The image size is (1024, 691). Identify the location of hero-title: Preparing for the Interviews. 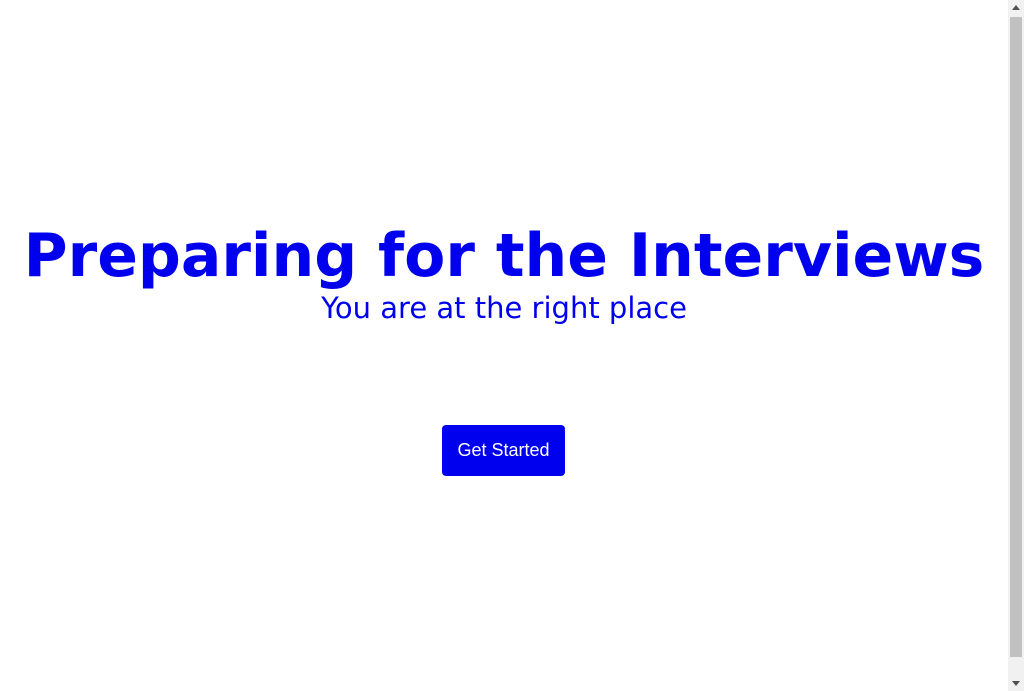
(504, 256).